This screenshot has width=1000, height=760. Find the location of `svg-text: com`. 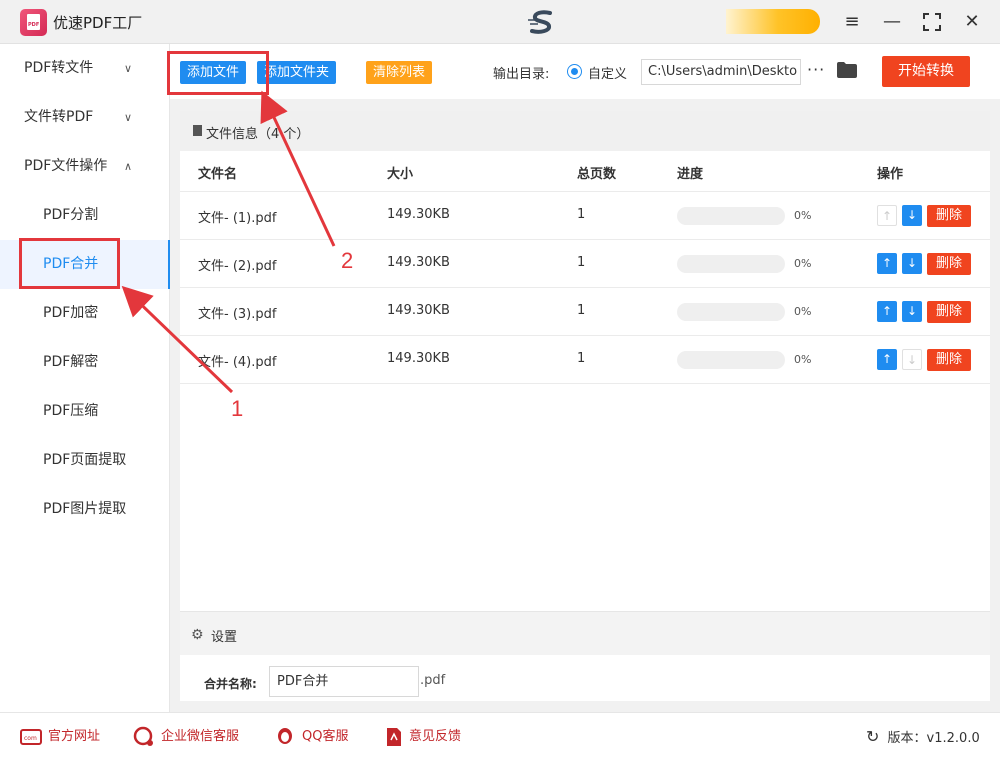

svg-text: com is located at coordinates (30, 738).